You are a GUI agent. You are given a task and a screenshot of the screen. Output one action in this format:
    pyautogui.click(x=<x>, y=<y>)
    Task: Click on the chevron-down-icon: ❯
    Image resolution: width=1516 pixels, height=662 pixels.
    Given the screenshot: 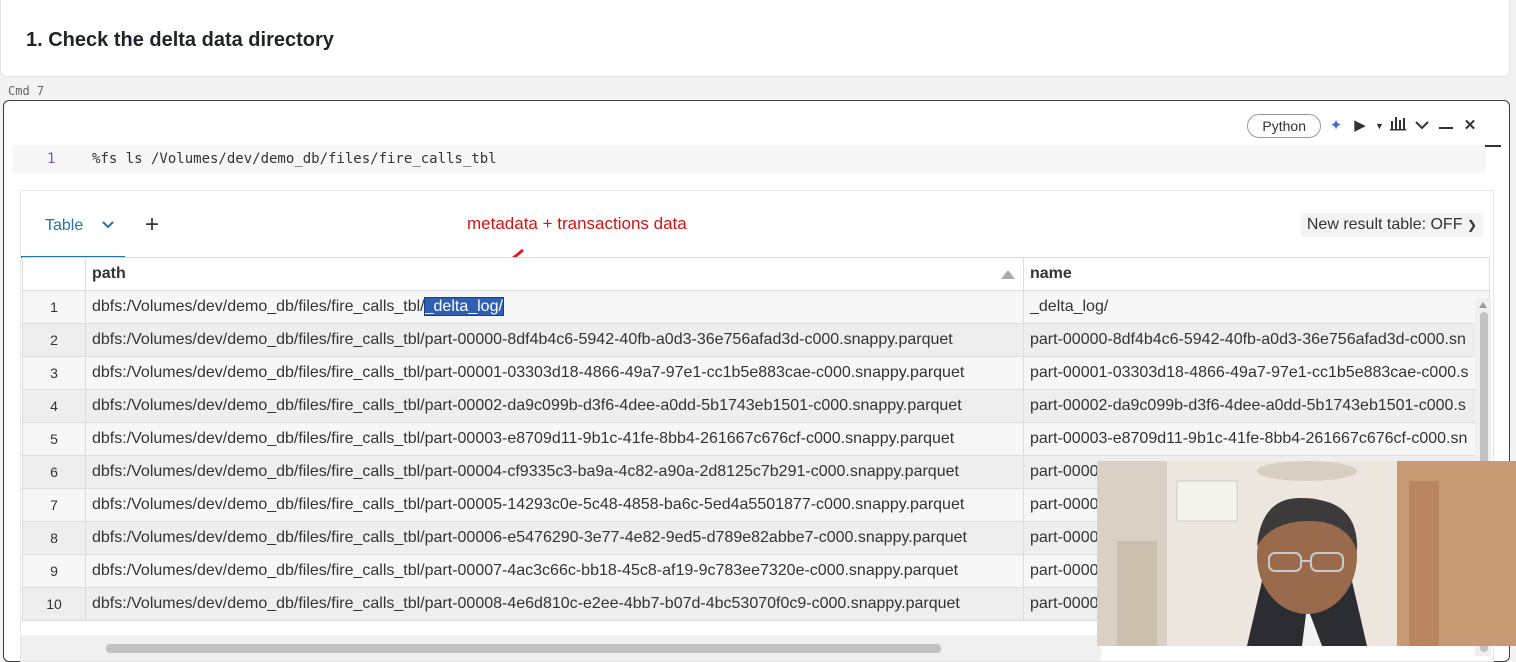 What is the action you would take?
    pyautogui.click(x=1471, y=225)
    